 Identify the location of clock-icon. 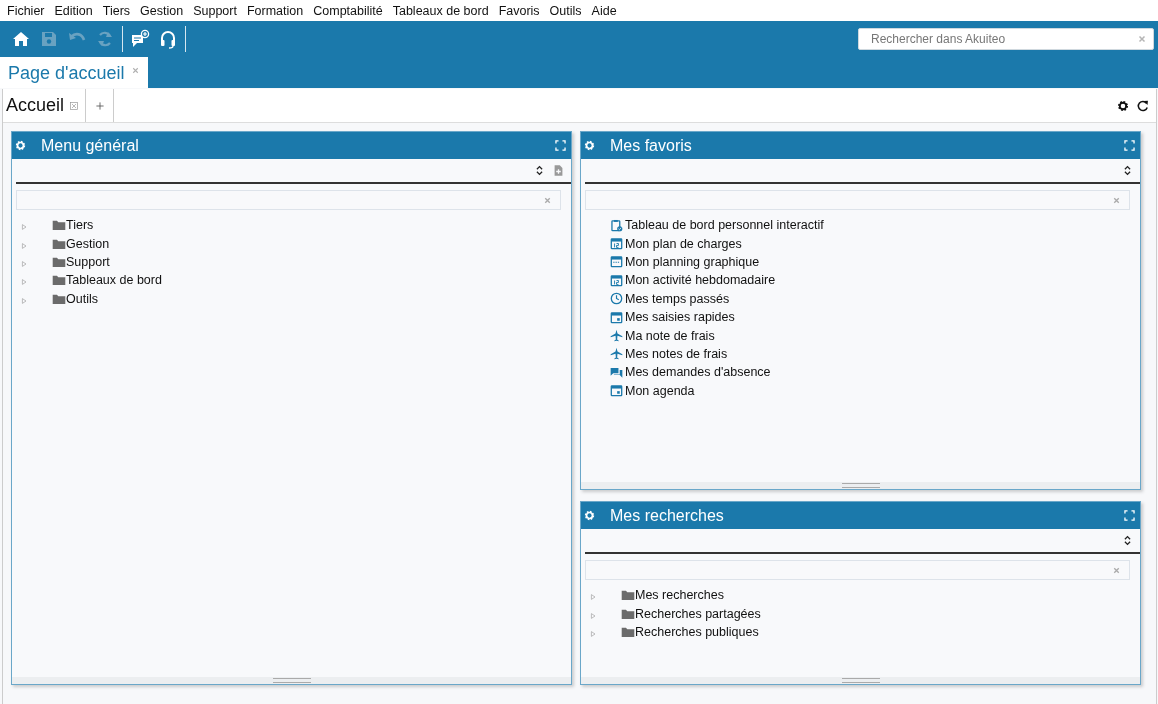
(616, 299).